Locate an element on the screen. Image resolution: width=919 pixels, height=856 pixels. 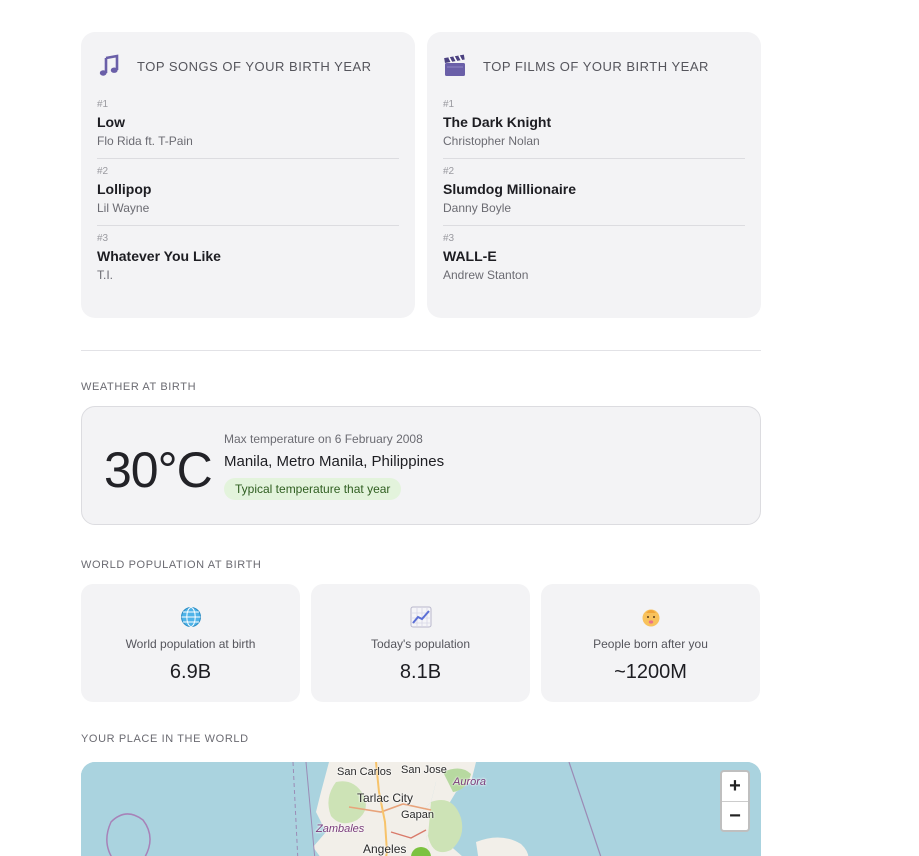
song-rank: #2 is located at coordinates (103, 171).